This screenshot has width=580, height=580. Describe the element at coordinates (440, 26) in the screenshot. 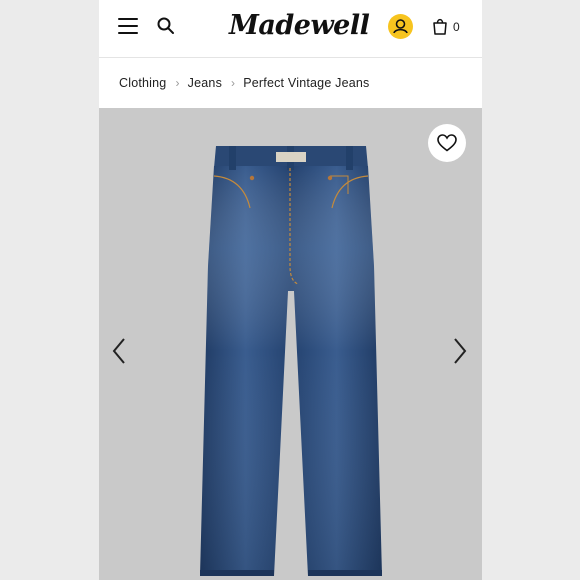

I see `shopping-bag-icon` at that location.